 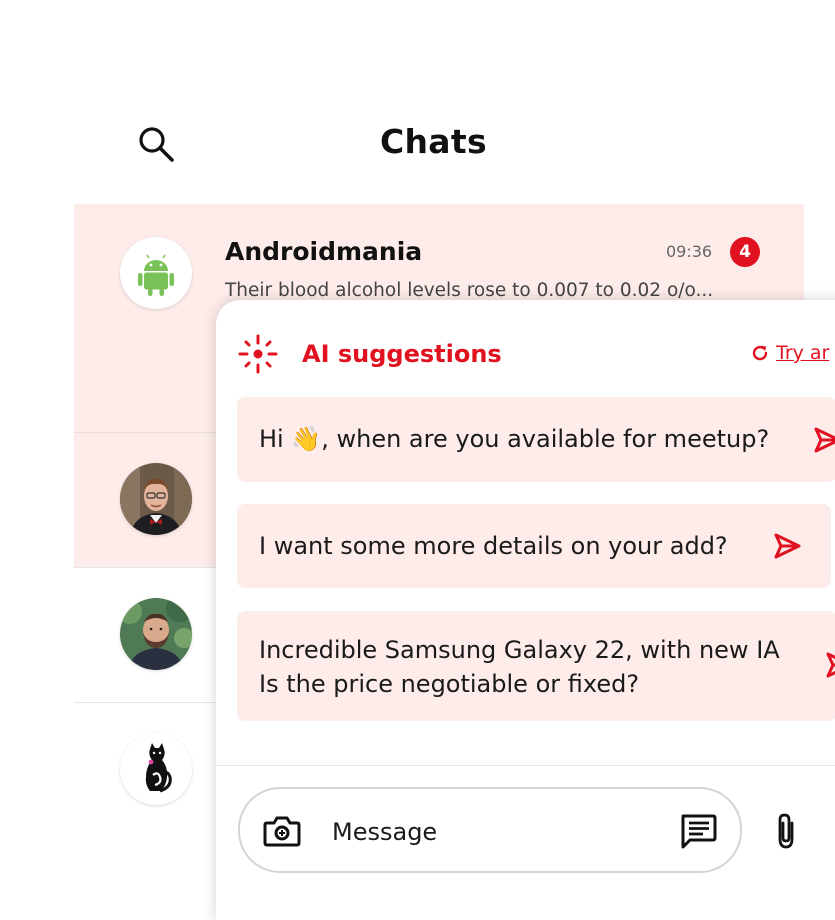 What do you see at coordinates (449, 684) in the screenshot?
I see `suggestion-line: Is the price negotiable or fixed?` at bounding box center [449, 684].